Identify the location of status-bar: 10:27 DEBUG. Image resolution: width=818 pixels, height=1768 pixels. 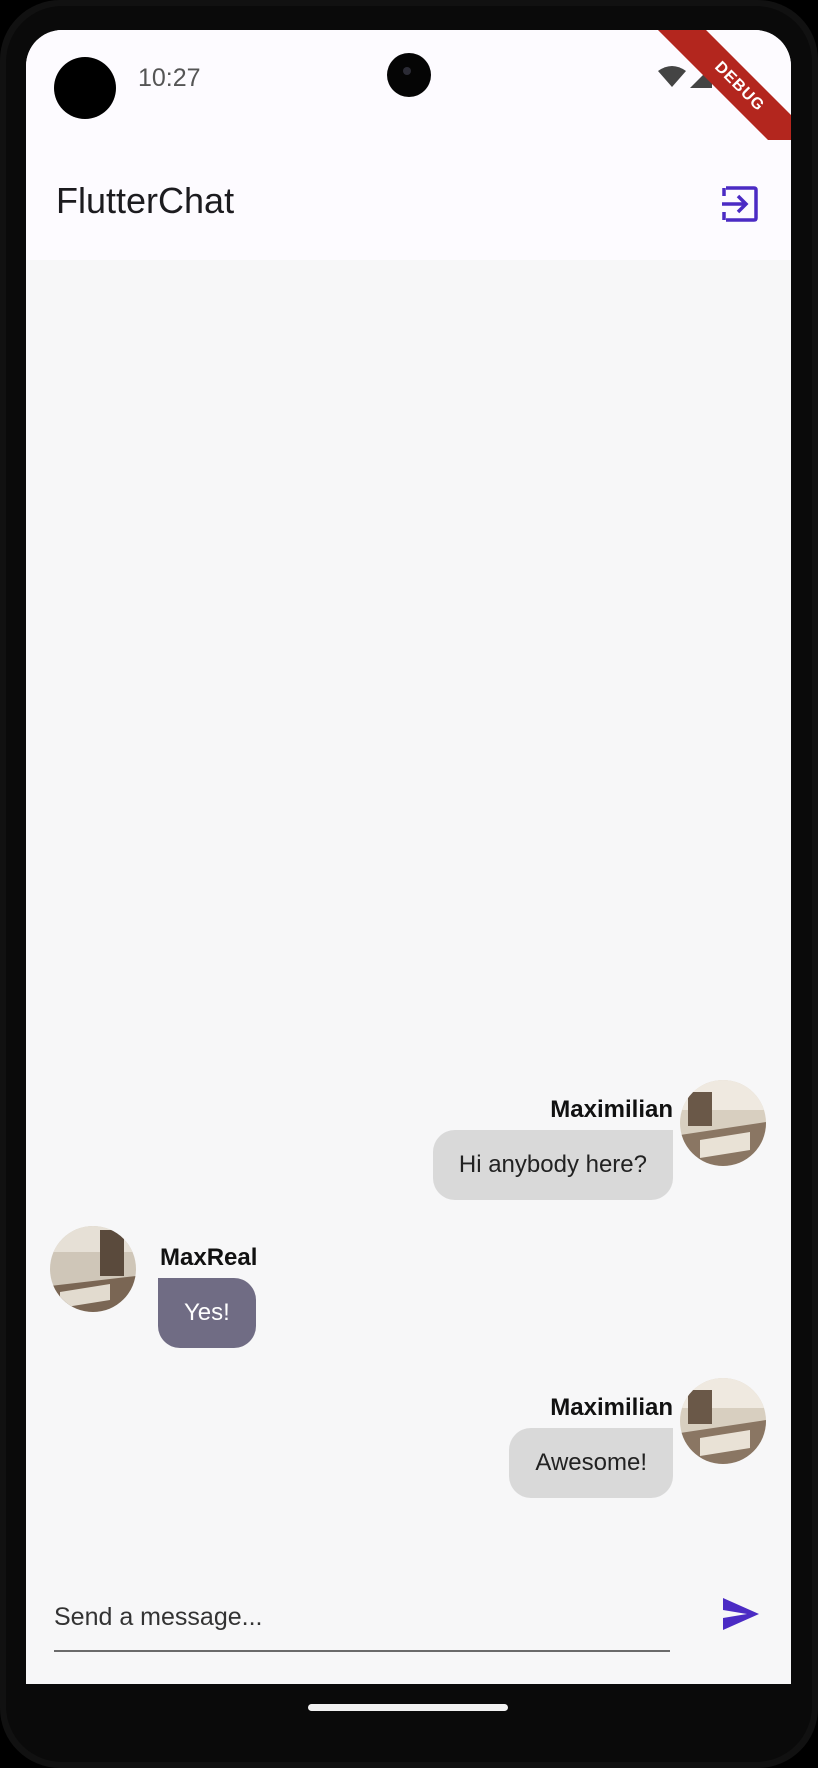
(408, 103).